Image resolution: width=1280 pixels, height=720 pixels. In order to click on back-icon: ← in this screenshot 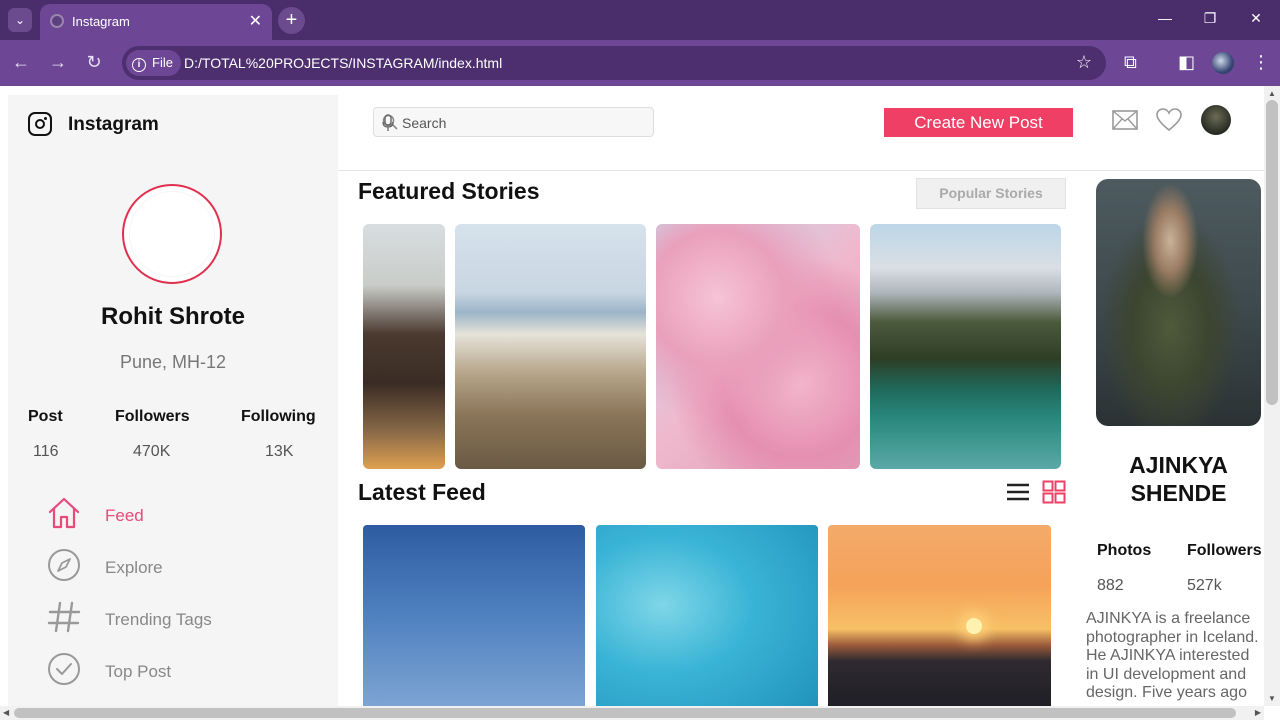, I will do `click(21, 62)`.